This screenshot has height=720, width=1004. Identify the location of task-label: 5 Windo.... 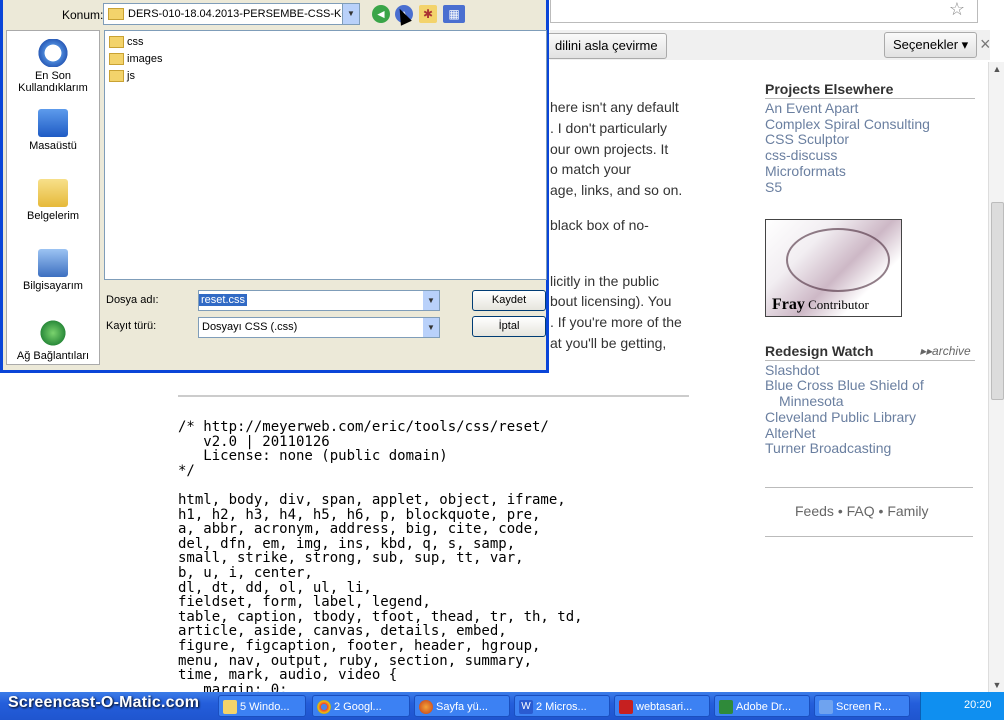
(265, 707).